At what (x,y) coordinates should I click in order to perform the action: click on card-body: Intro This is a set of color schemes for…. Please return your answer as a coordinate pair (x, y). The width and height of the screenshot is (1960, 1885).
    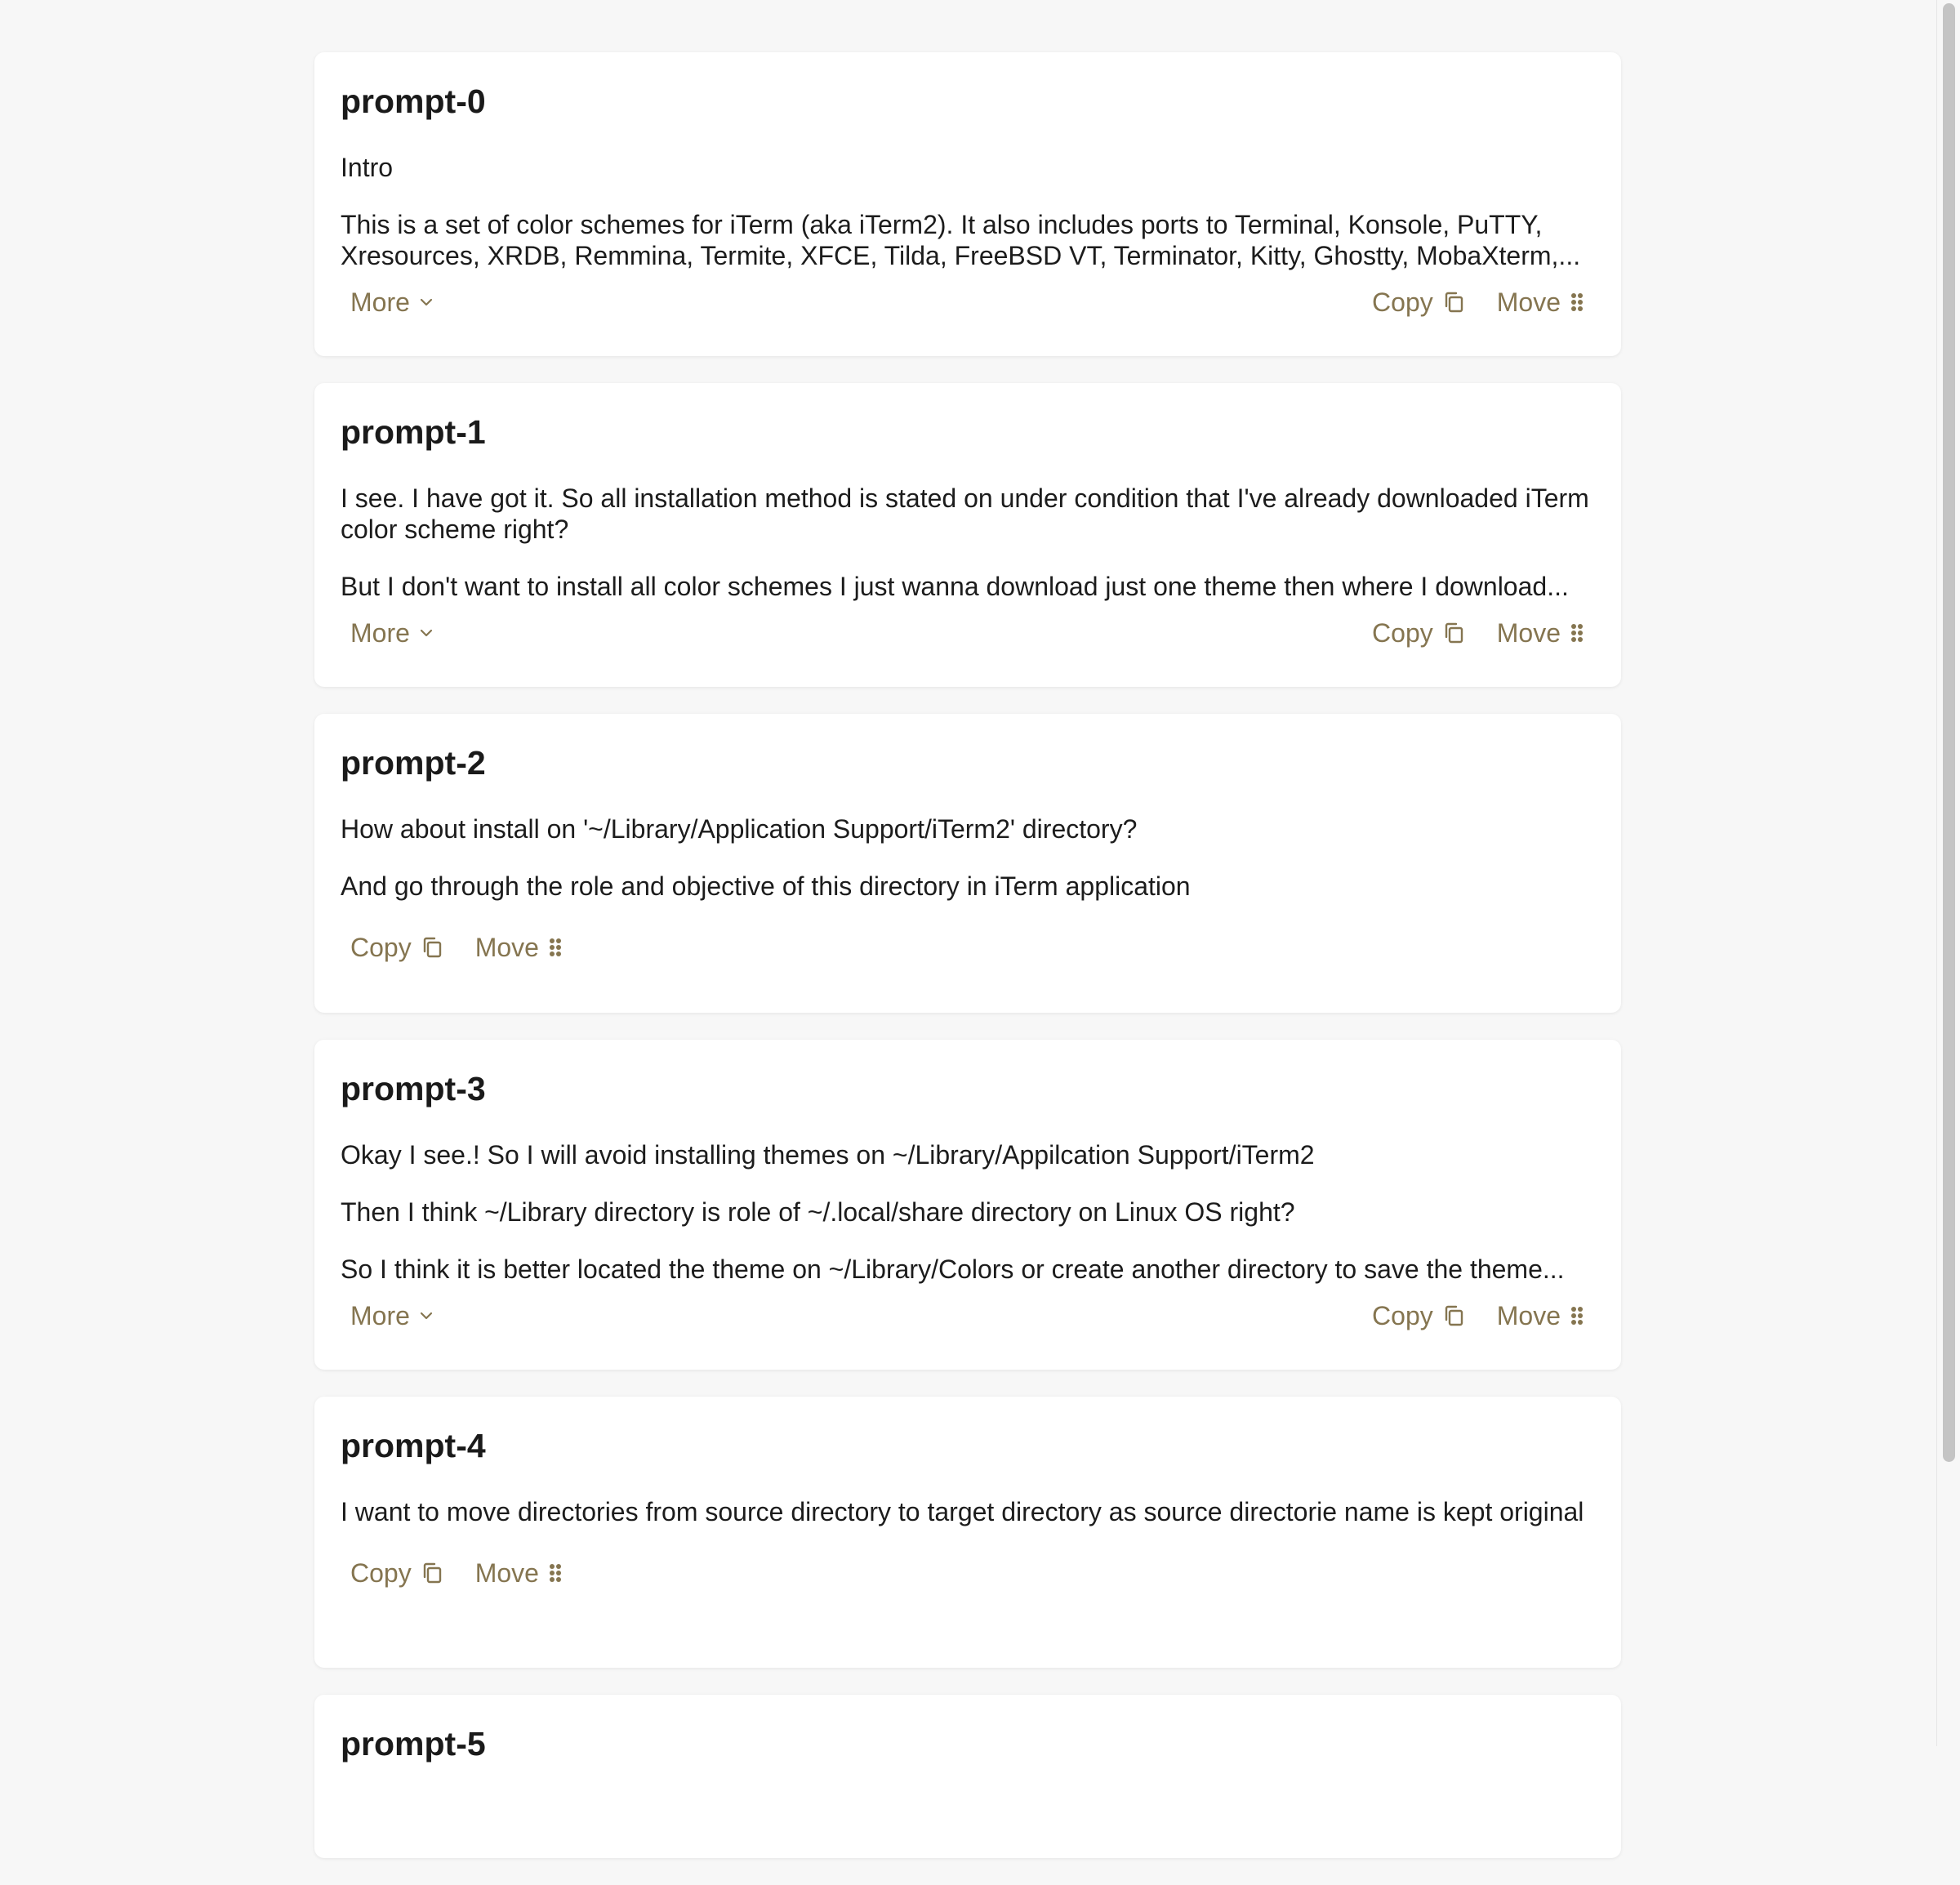
    Looking at the image, I should click on (968, 211).